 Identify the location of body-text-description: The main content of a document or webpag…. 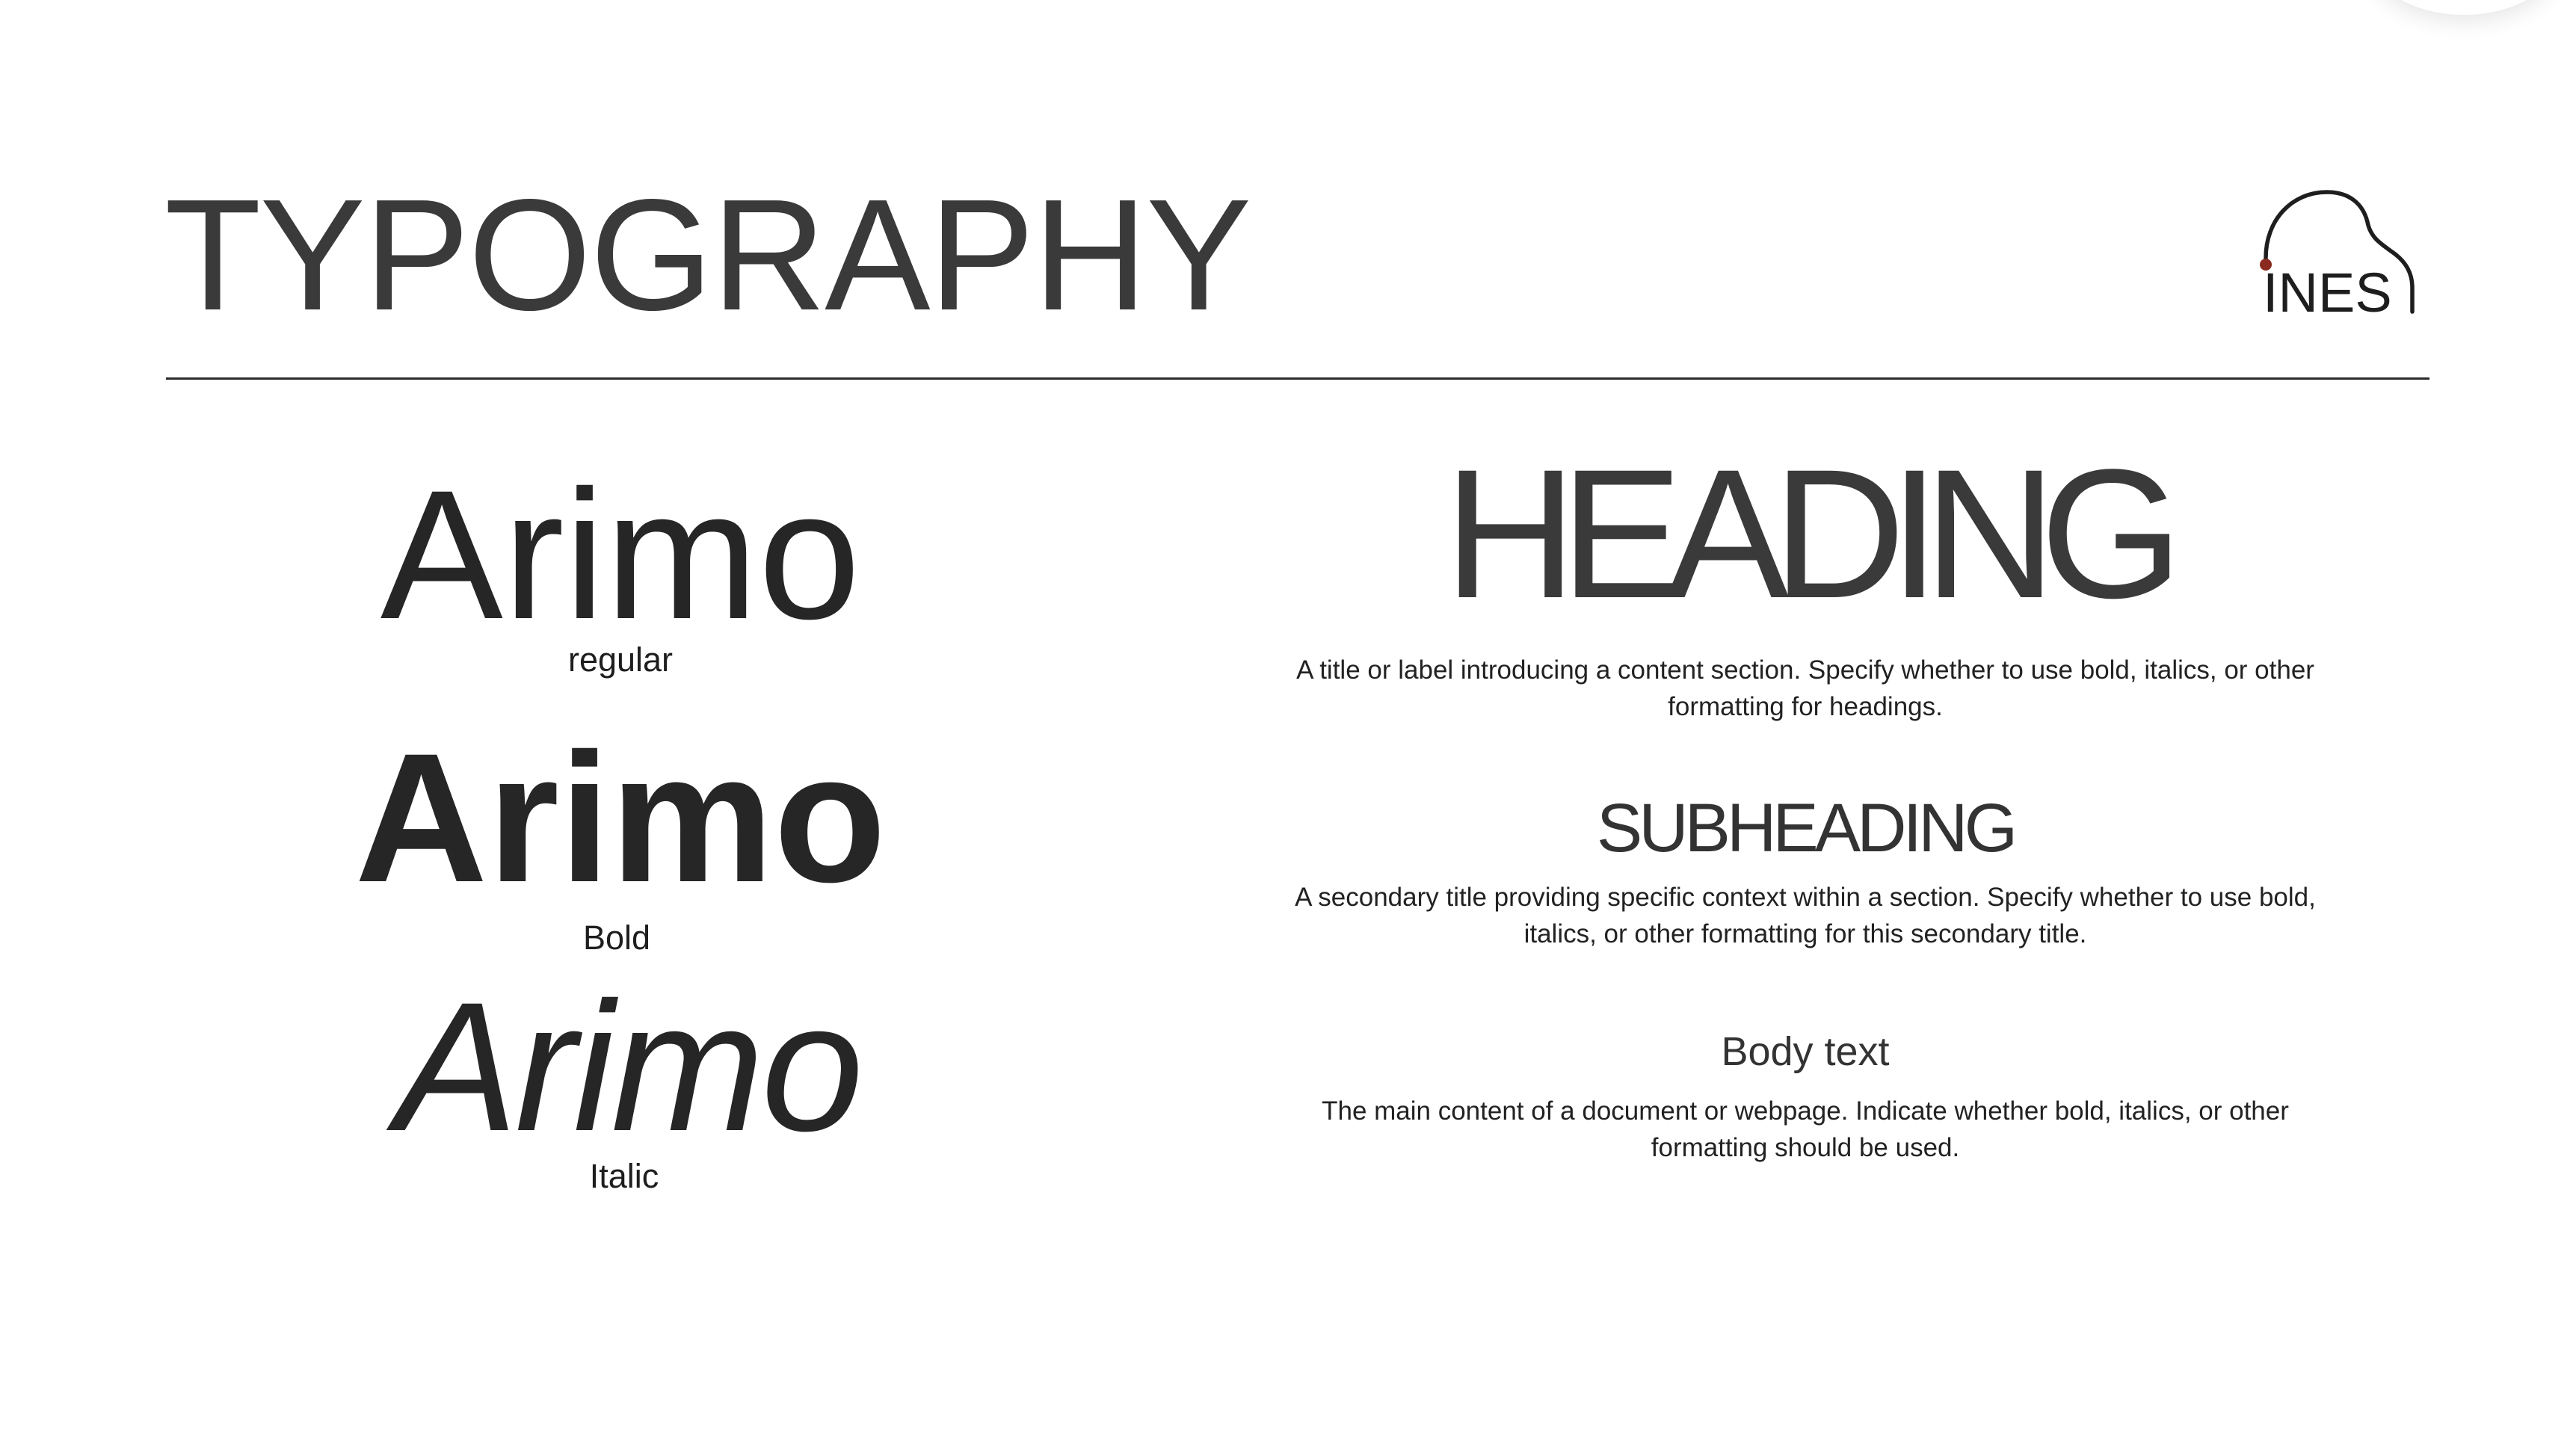
(1805, 1129).